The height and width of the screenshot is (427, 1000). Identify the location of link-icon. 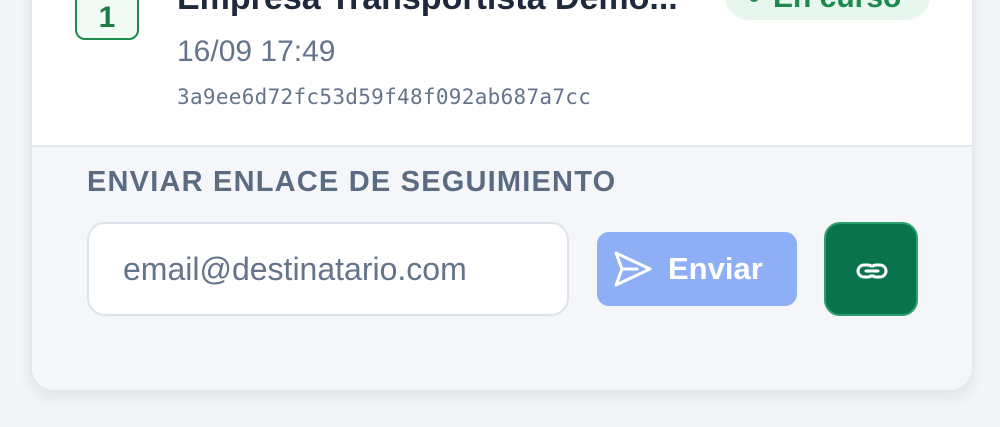
(872, 271).